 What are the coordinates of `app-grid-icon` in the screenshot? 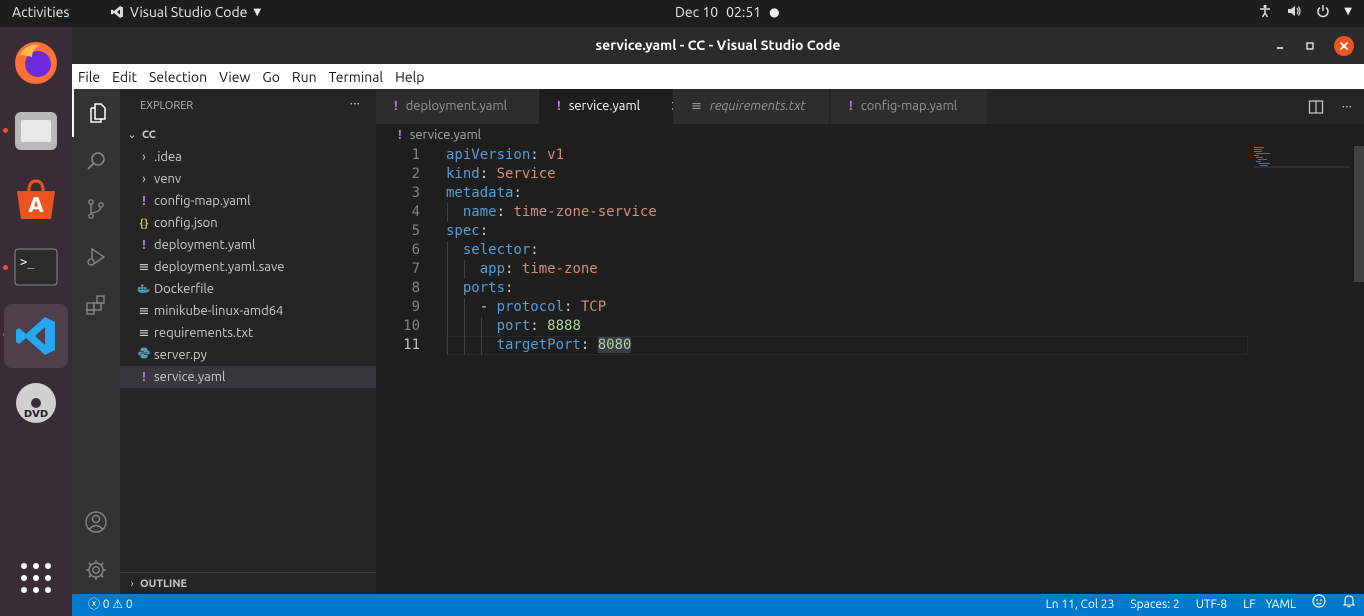 It's located at (36, 578).